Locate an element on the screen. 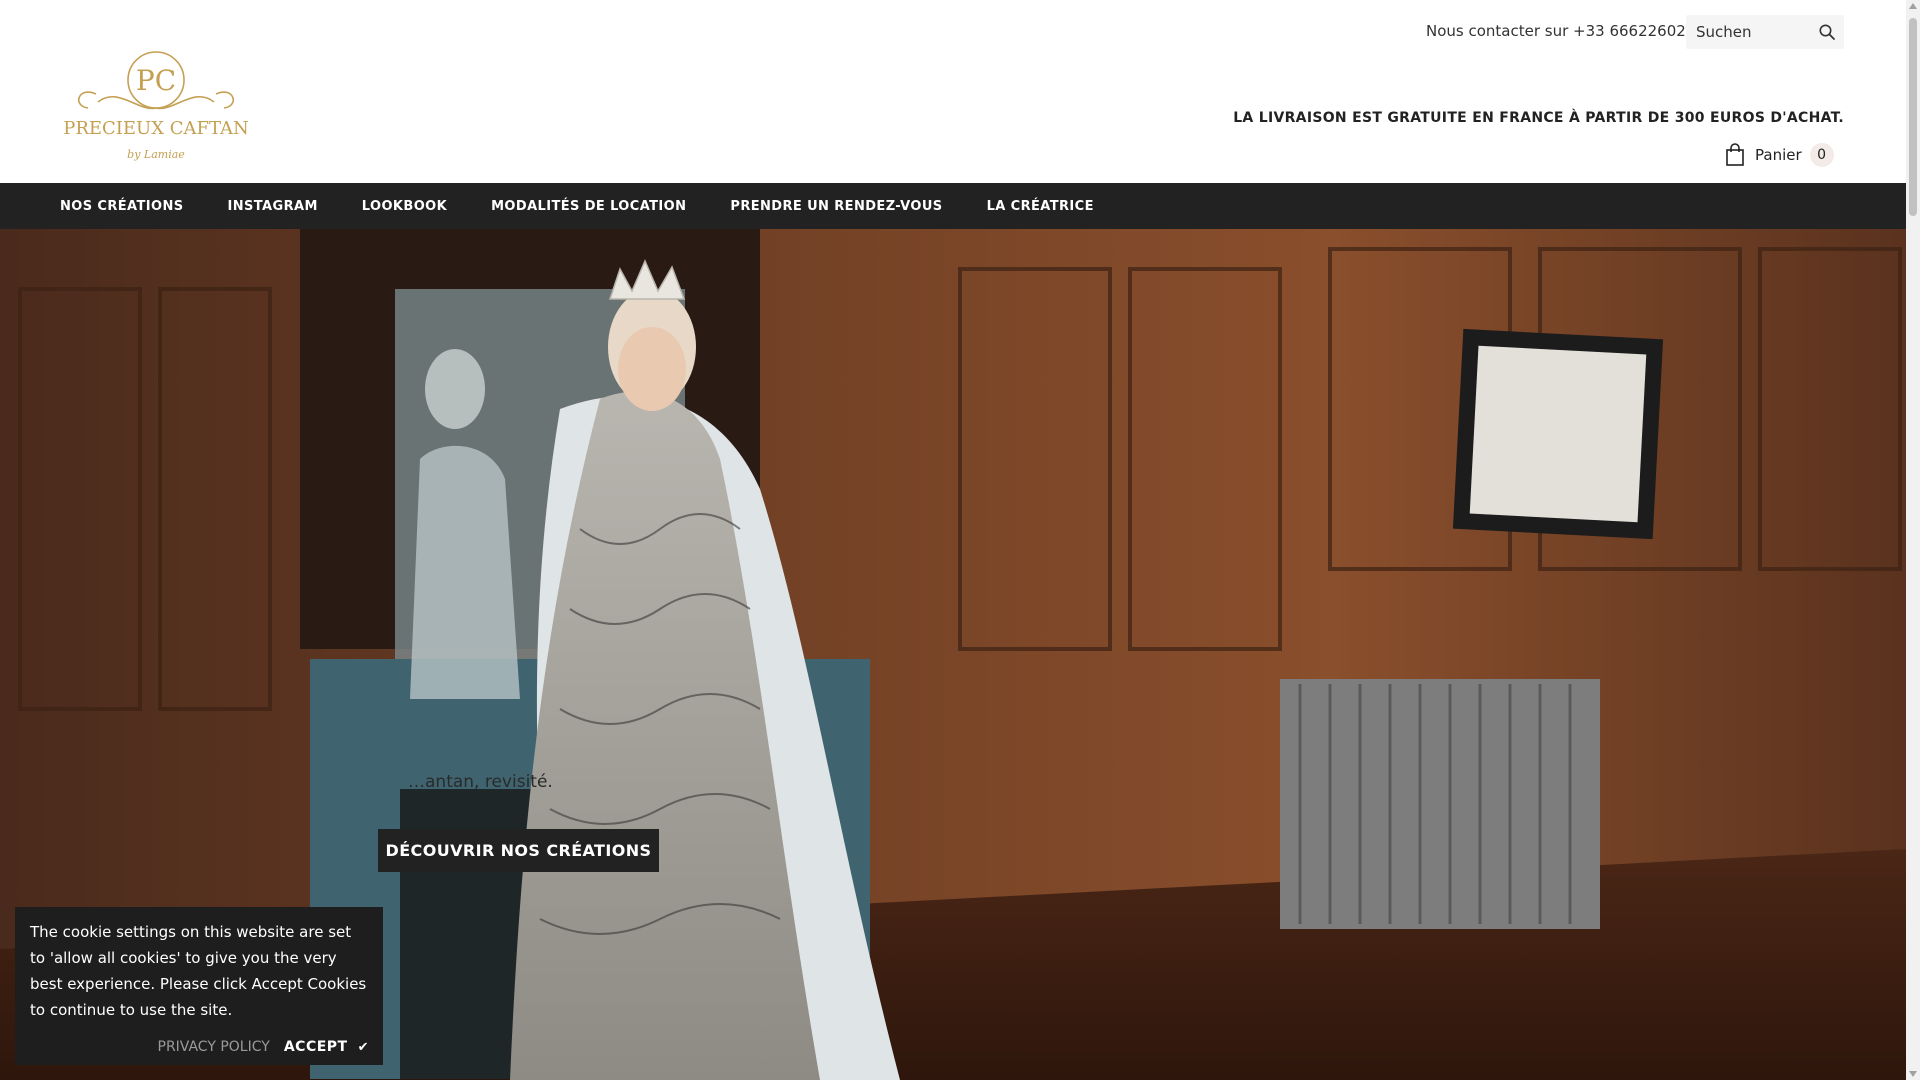 Image resolution: width=1920 pixels, height=1080 pixels. nav-item-prendre-un-rendez-vous: PRENDRE UN RENDEZ-VOUS is located at coordinates (836, 206).